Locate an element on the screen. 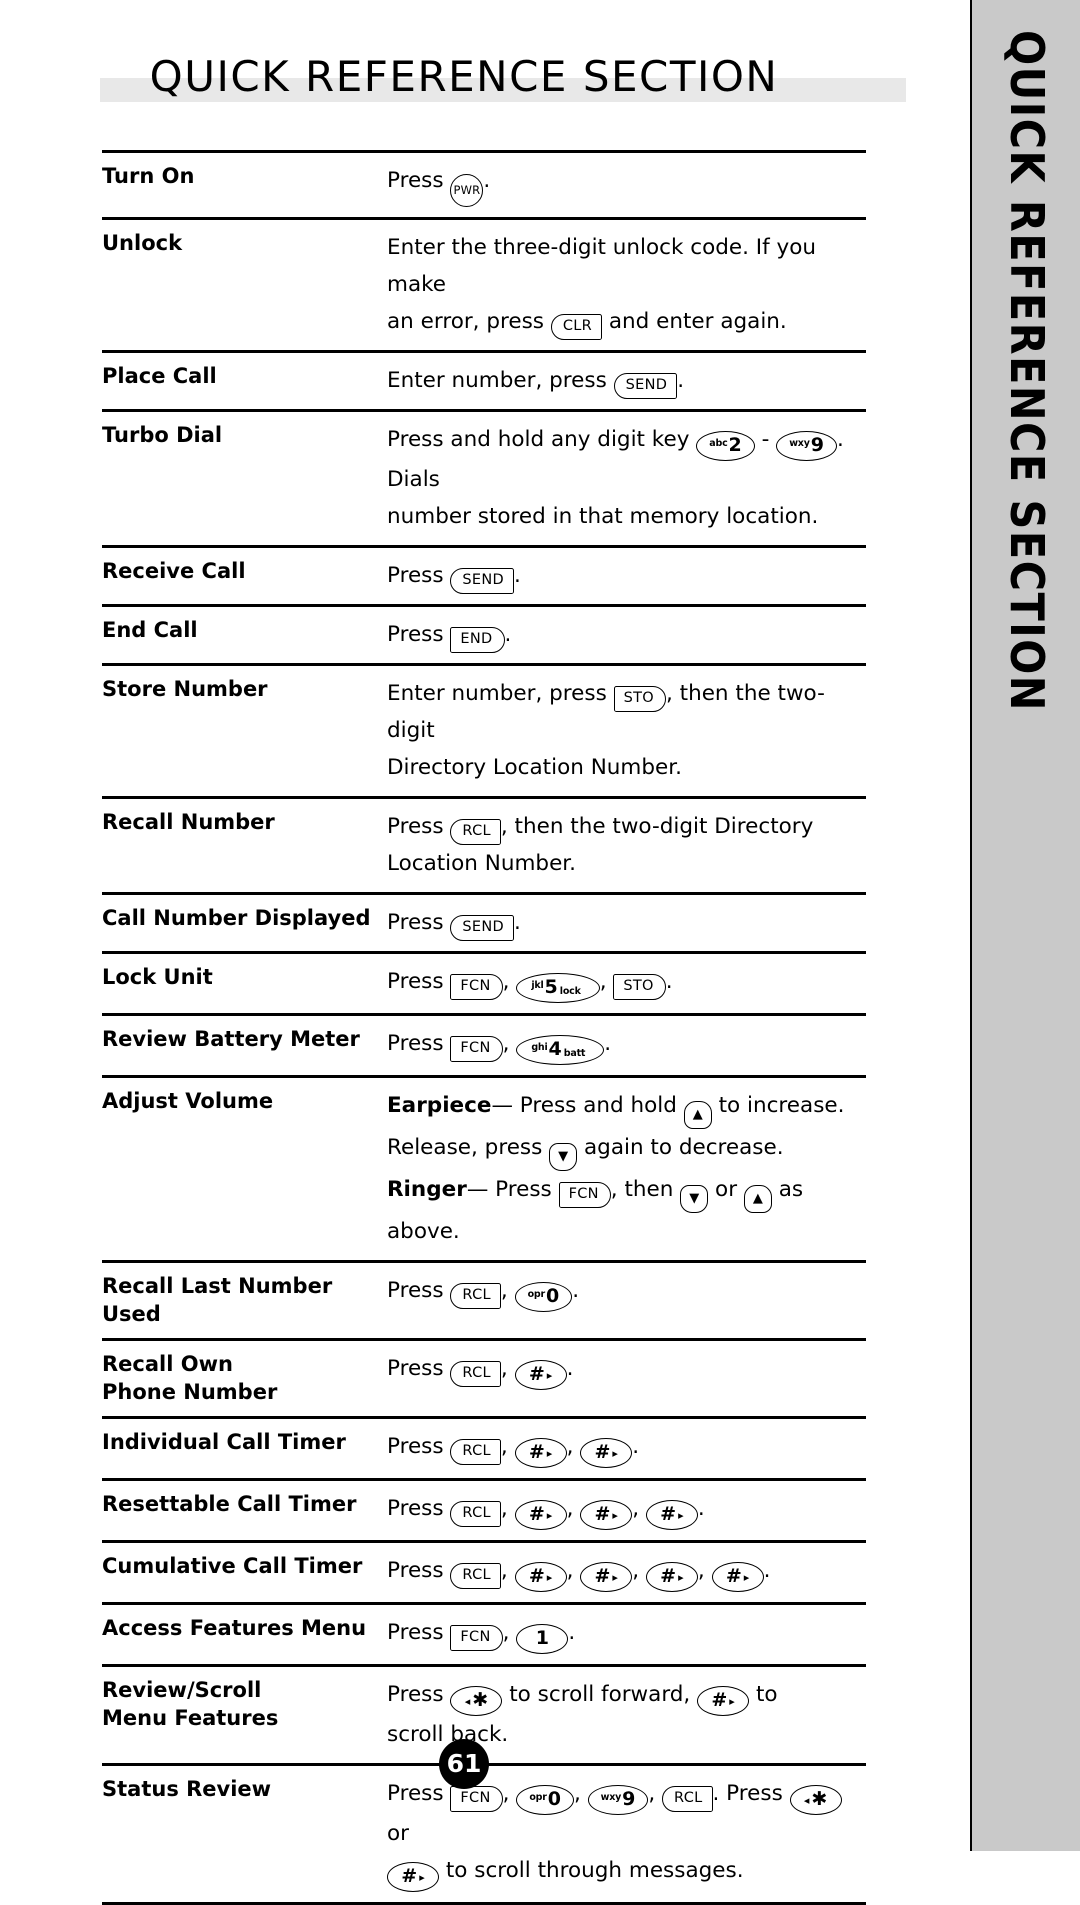  row-label: Recall Number is located at coordinates (188, 822).